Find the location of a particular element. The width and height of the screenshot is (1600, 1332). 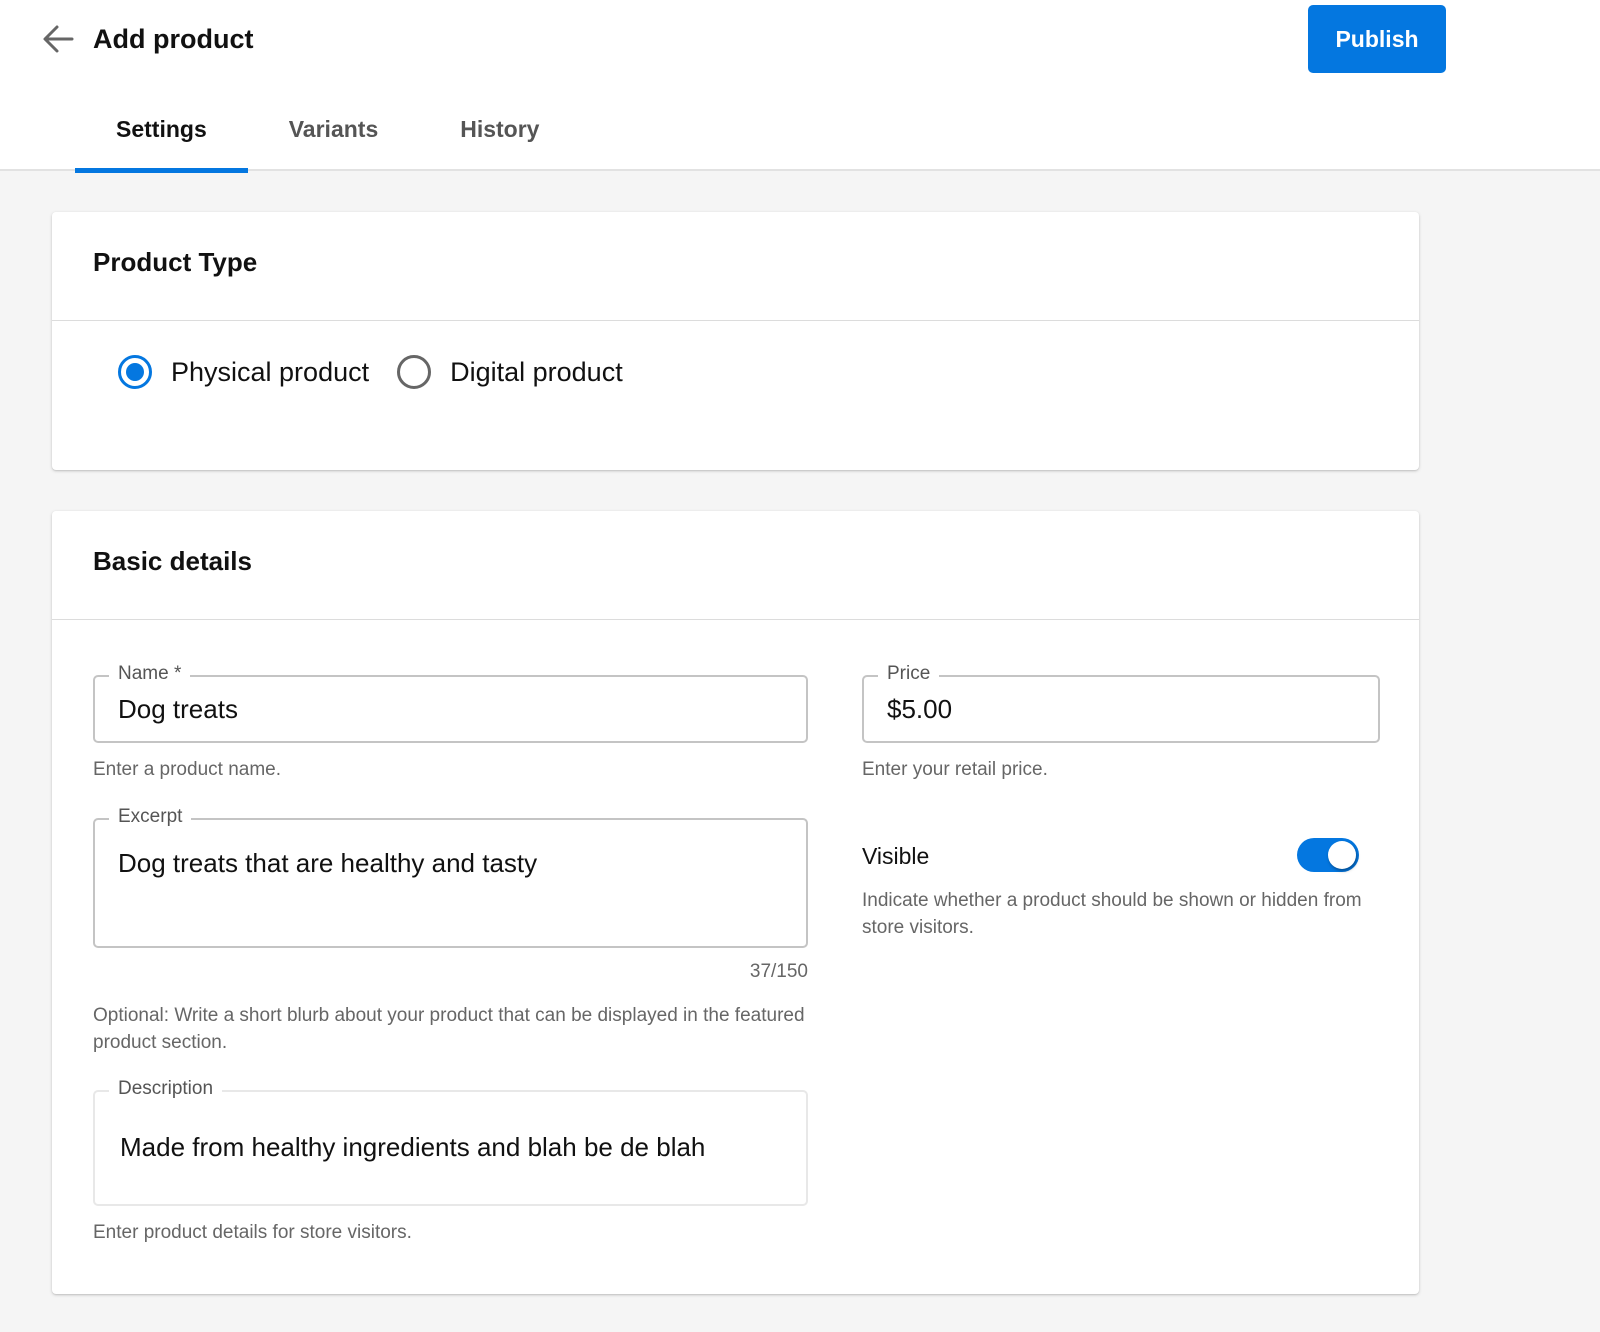

name-field: Name * Dog treats is located at coordinates (450, 703).